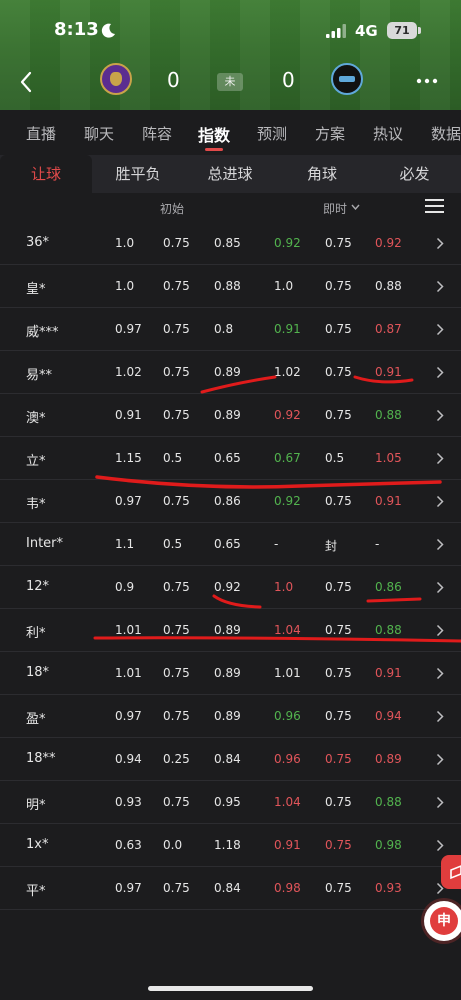 This screenshot has height=1000, width=461. I want to click on live-home-odds: 1.04, so click(287, 802).